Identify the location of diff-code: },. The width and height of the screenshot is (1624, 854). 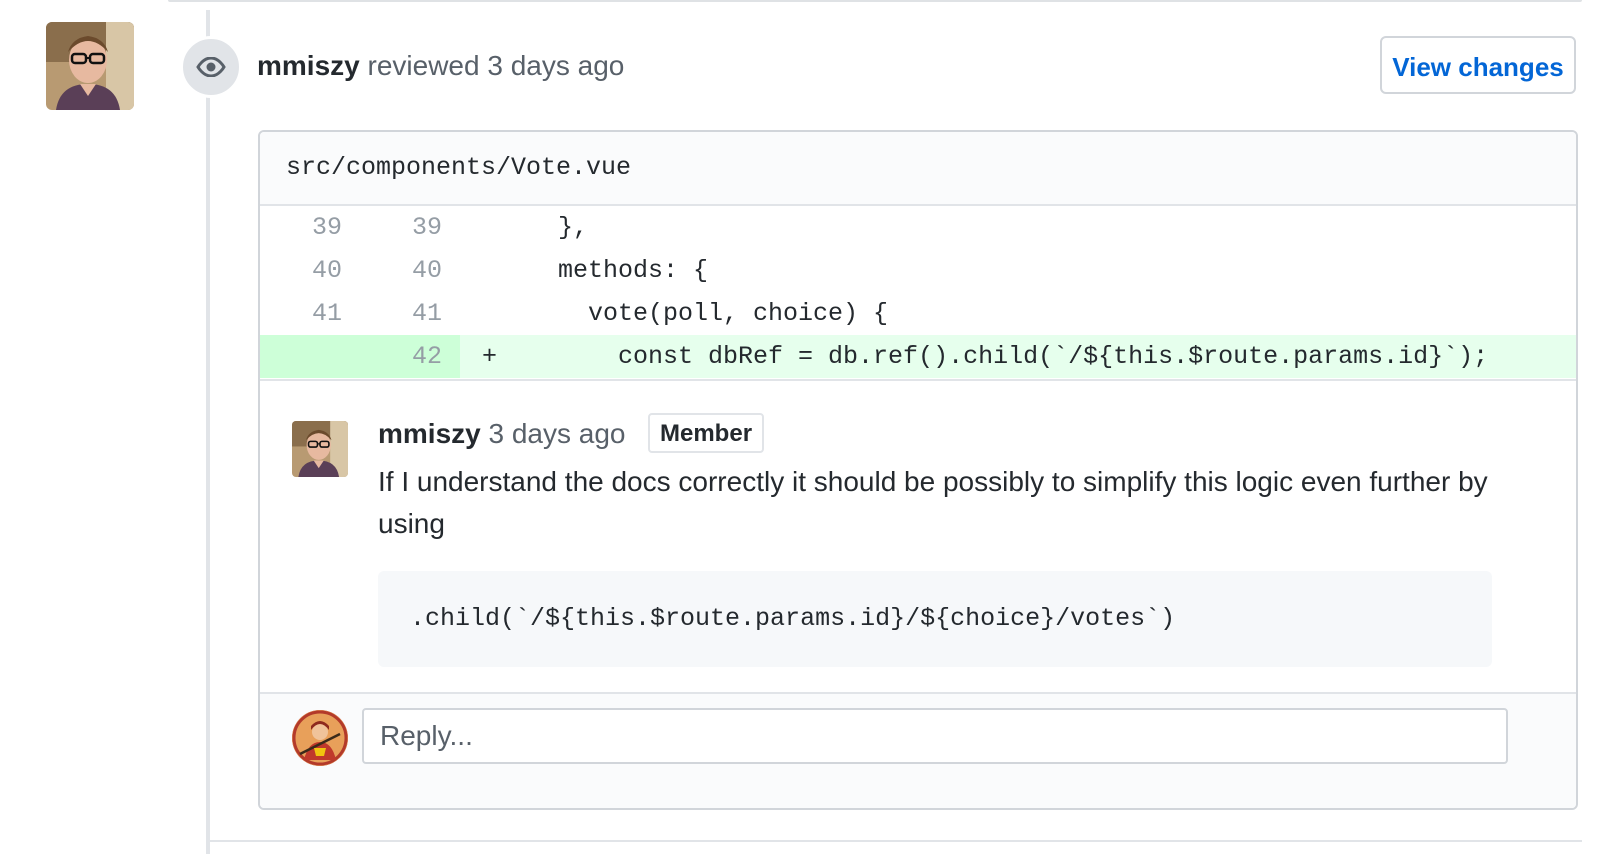
(558, 227).